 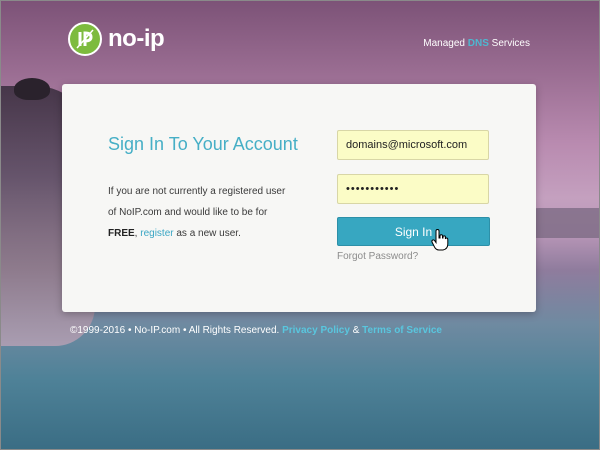 I want to click on password-field: •••••••••••, so click(x=413, y=189).